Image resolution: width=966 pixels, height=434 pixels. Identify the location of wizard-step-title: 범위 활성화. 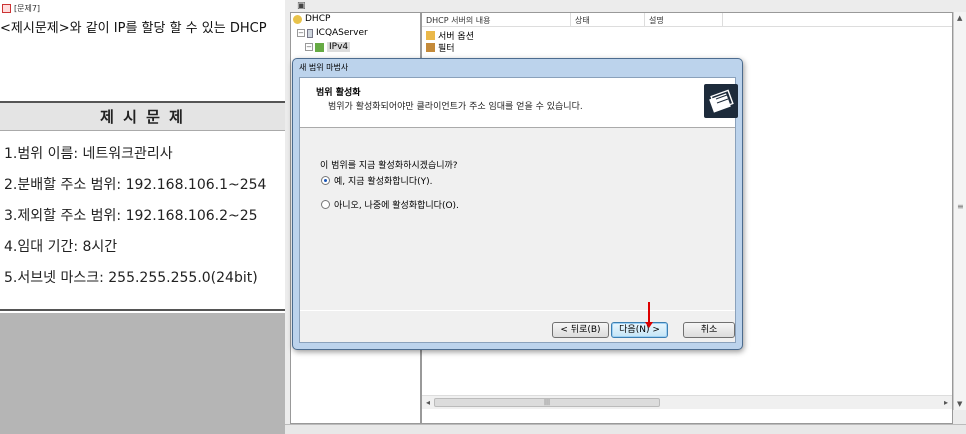
(338, 93).